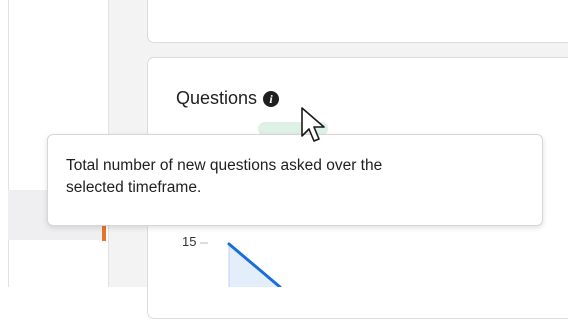  What do you see at coordinates (241, 264) in the screenshot?
I see `questions-line-chart` at bounding box center [241, 264].